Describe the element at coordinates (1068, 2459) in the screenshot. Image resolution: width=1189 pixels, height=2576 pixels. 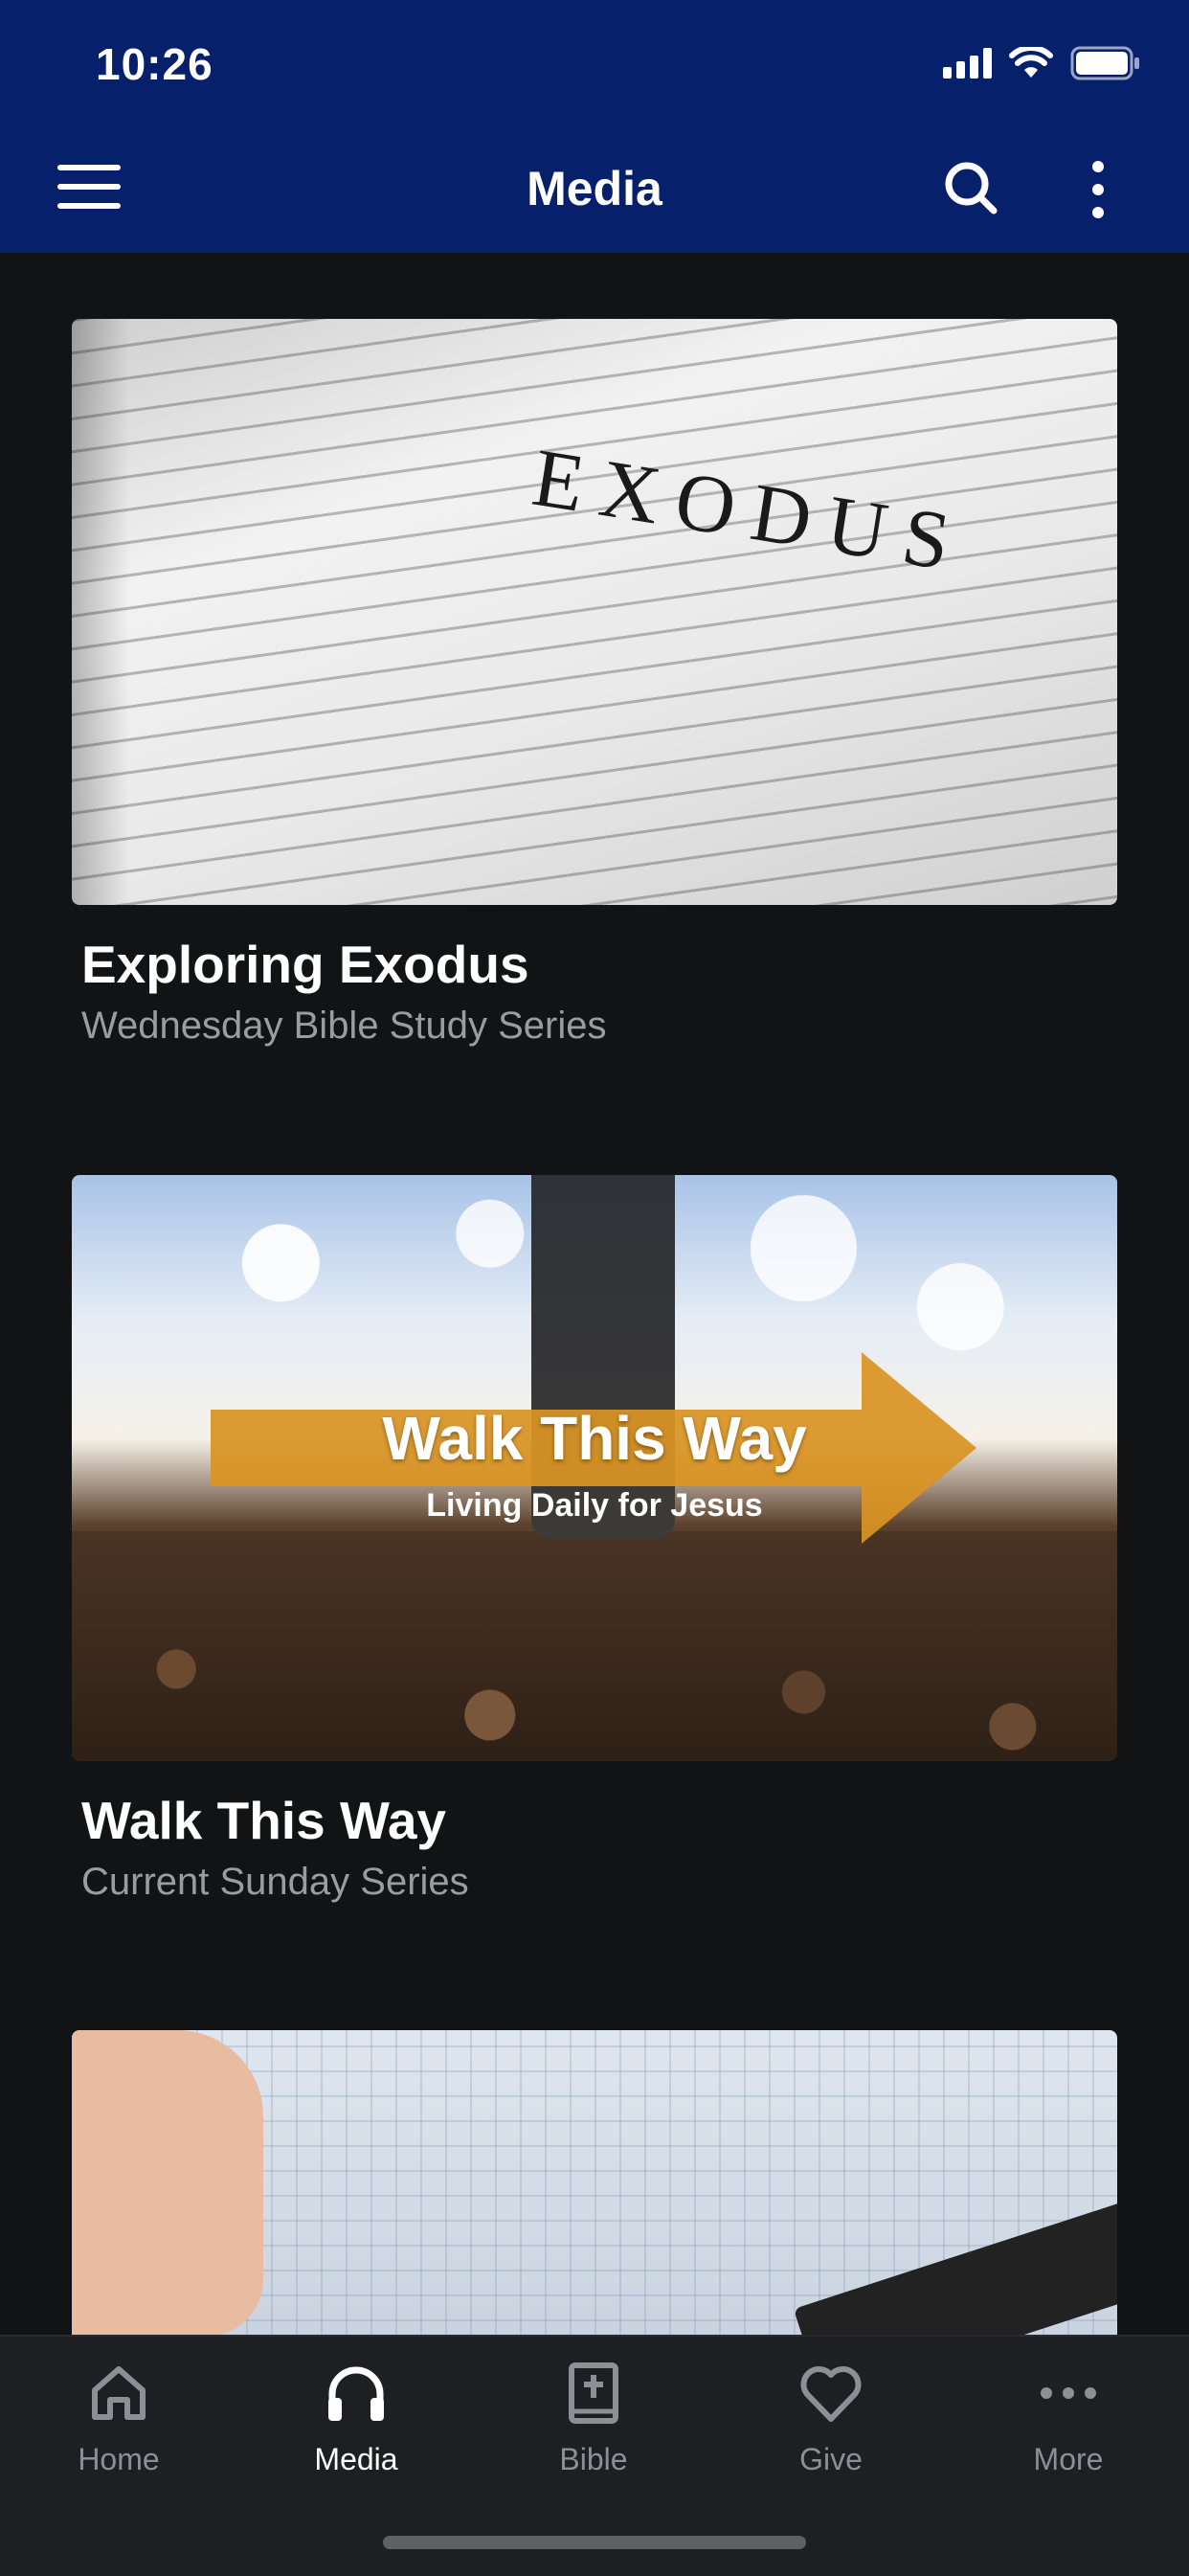
I see `tab-label: More` at that location.